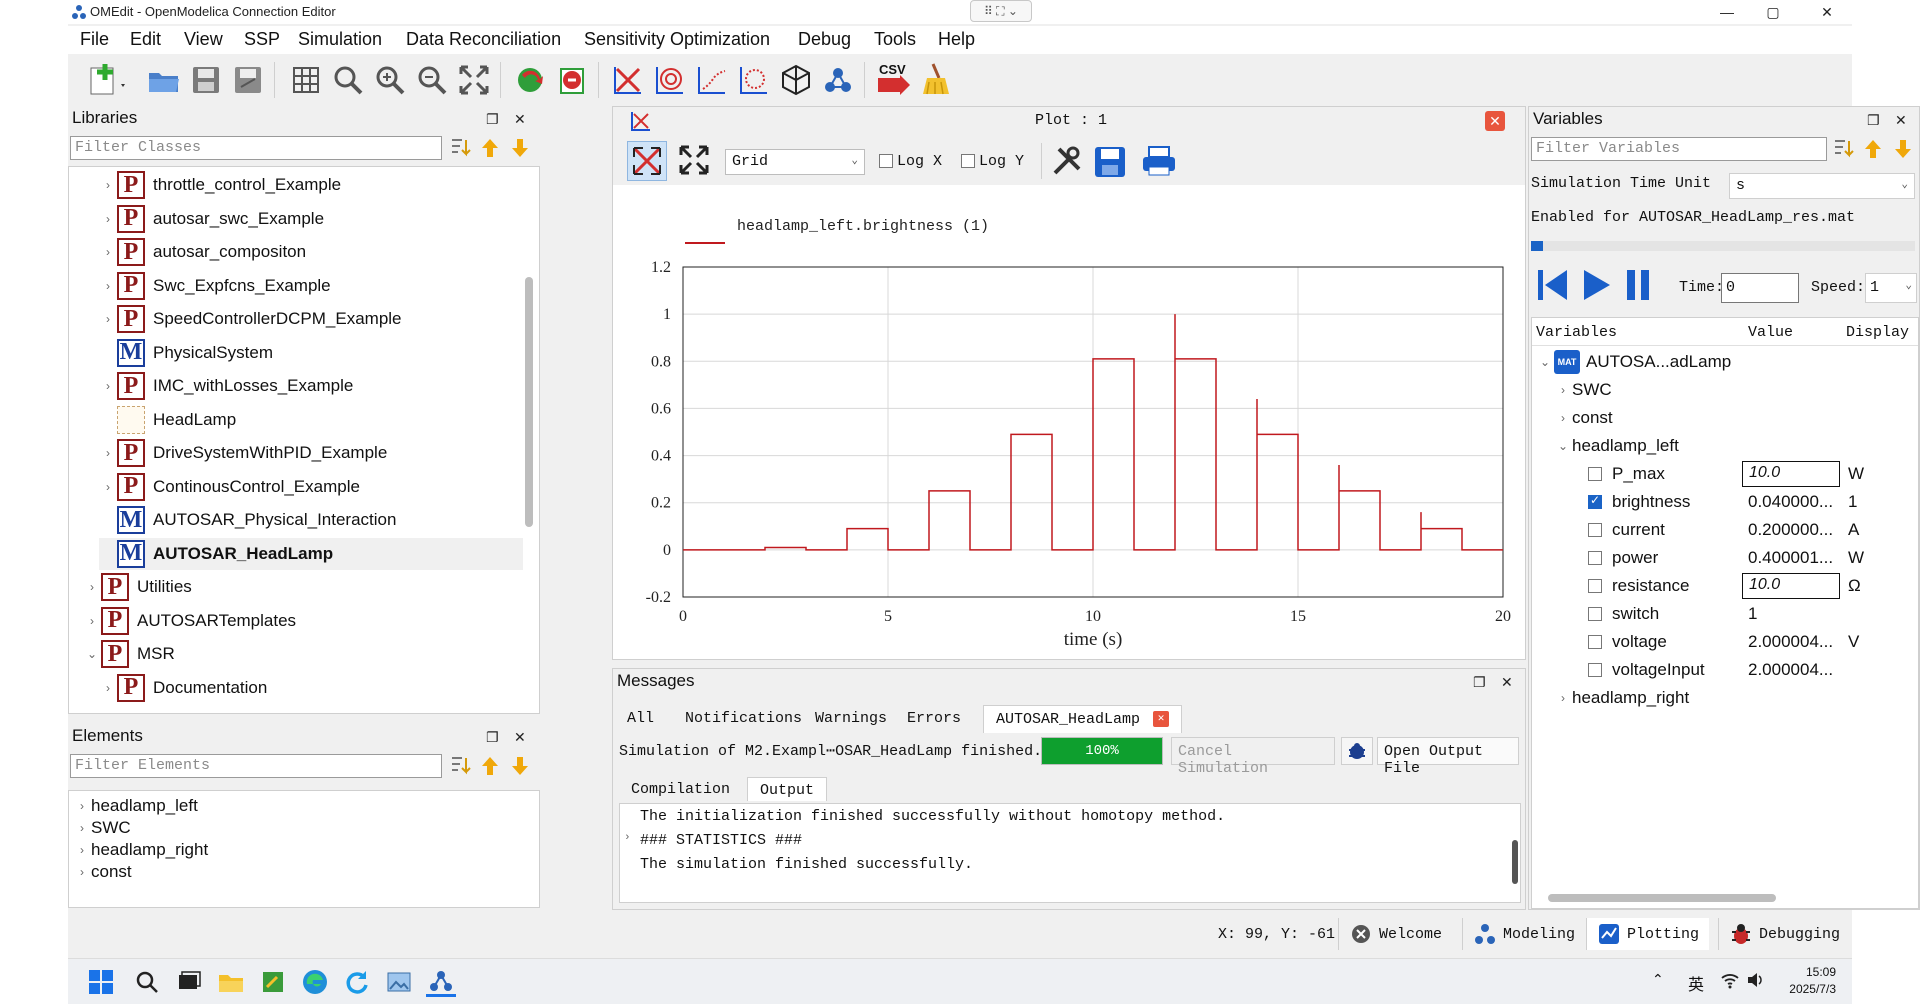 The height and width of the screenshot is (1004, 1920). I want to click on column-value: Value, so click(1770, 332).